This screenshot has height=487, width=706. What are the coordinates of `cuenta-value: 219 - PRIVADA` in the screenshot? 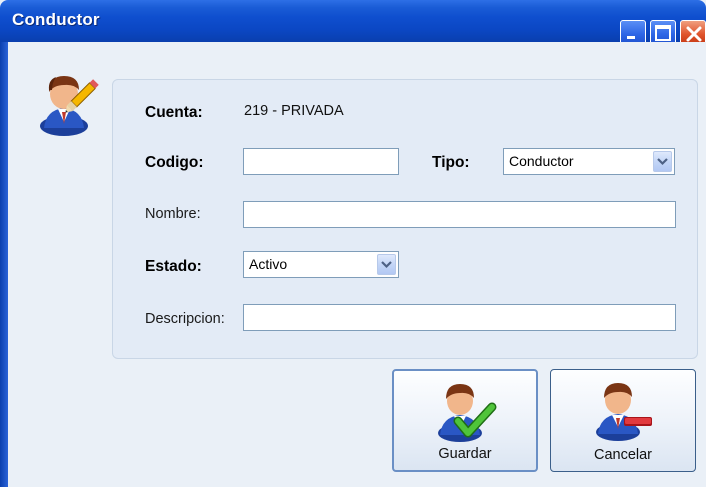 It's located at (294, 111).